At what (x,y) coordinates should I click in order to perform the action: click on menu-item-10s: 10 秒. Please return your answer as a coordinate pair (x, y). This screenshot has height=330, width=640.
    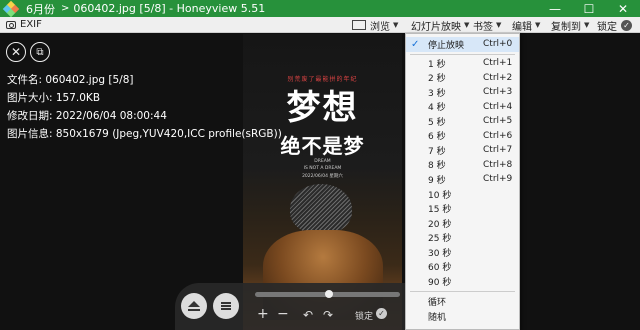
    Looking at the image, I should click on (462, 194).